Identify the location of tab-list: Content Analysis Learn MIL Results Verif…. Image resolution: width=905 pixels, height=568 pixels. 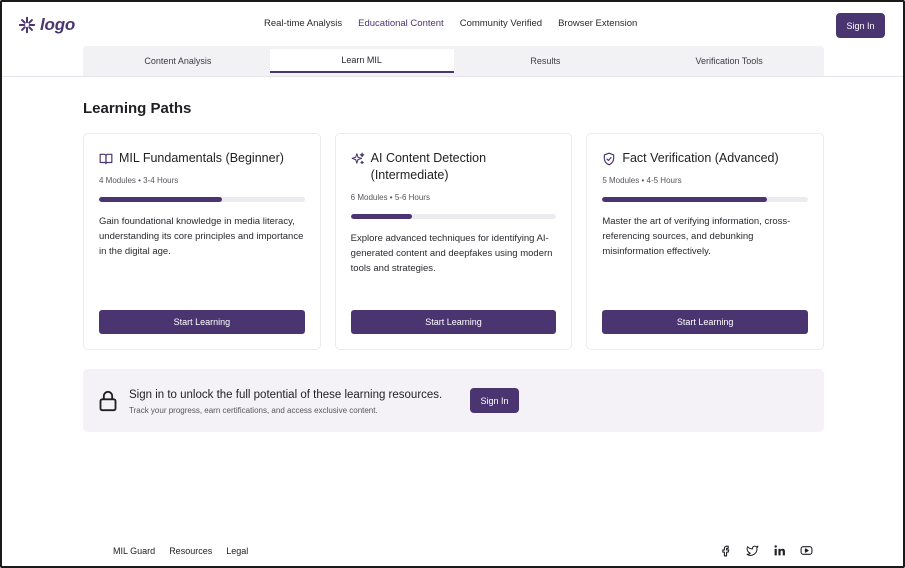
(453, 61).